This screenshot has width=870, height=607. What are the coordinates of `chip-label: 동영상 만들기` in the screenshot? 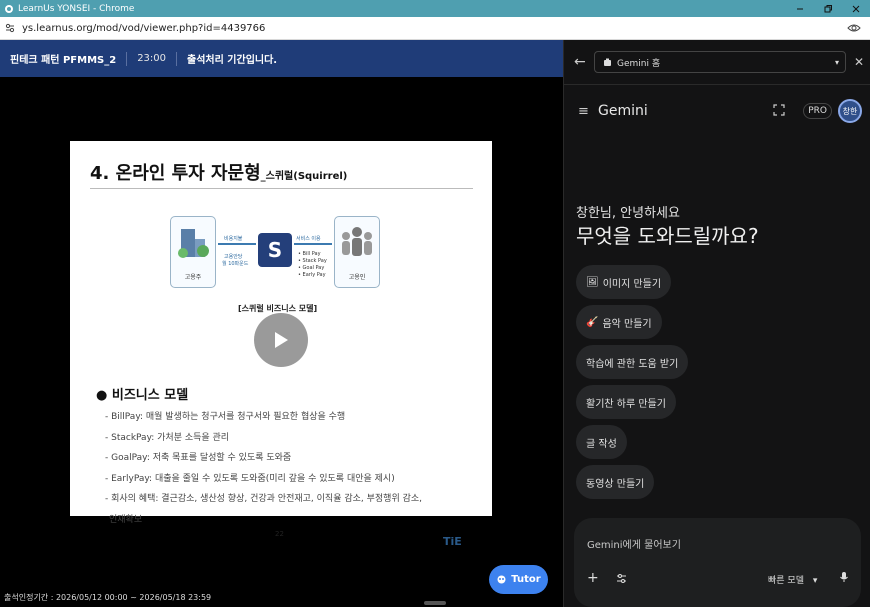 It's located at (615, 484).